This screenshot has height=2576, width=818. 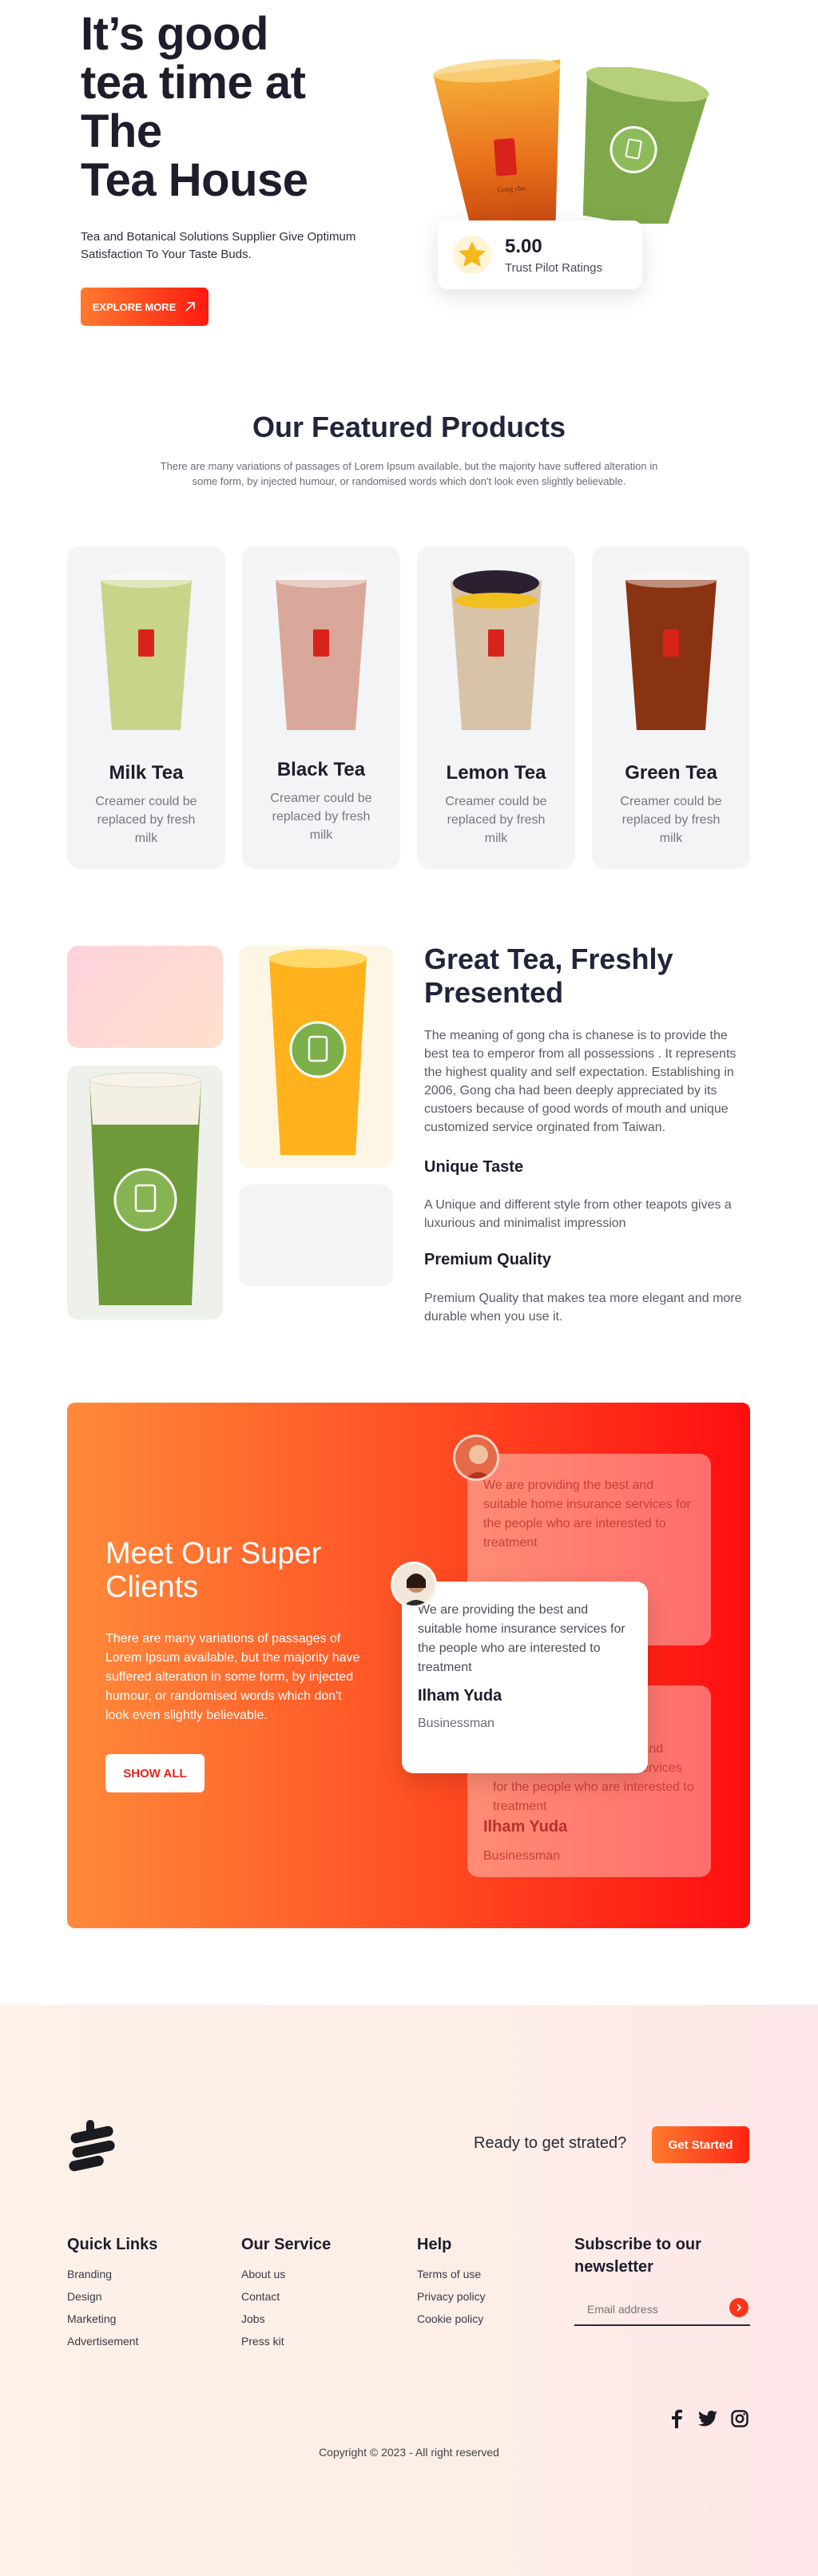 I want to click on clients-title: Meet Our Super Clients, so click(x=214, y=1570).